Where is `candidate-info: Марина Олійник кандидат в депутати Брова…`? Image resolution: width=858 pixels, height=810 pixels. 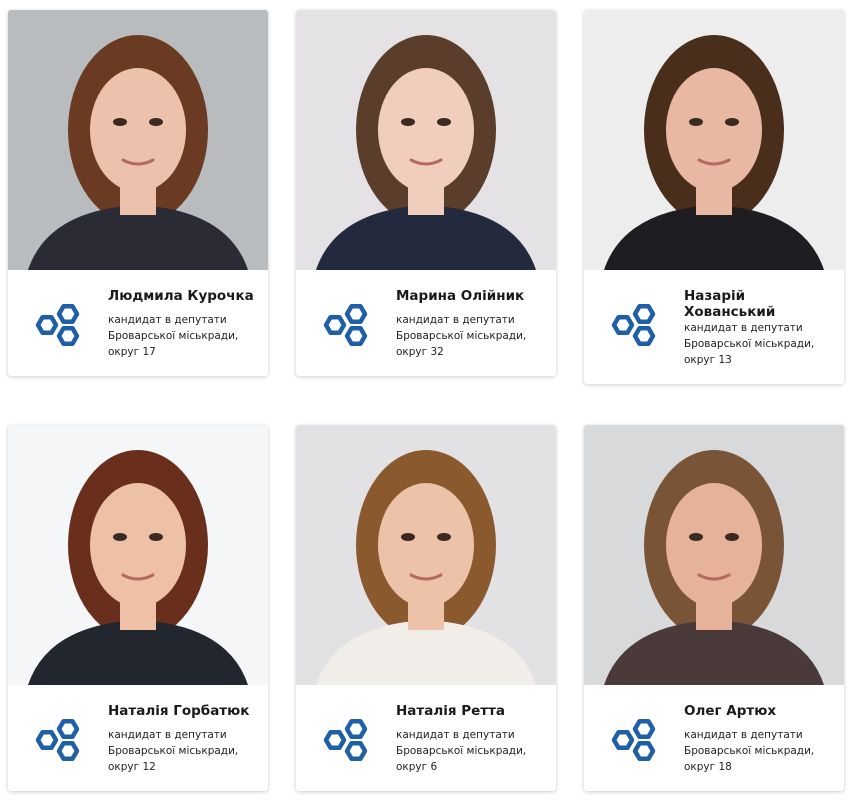
candidate-info: Марина Олійник кандидат в депутати Брова… is located at coordinates (426, 323).